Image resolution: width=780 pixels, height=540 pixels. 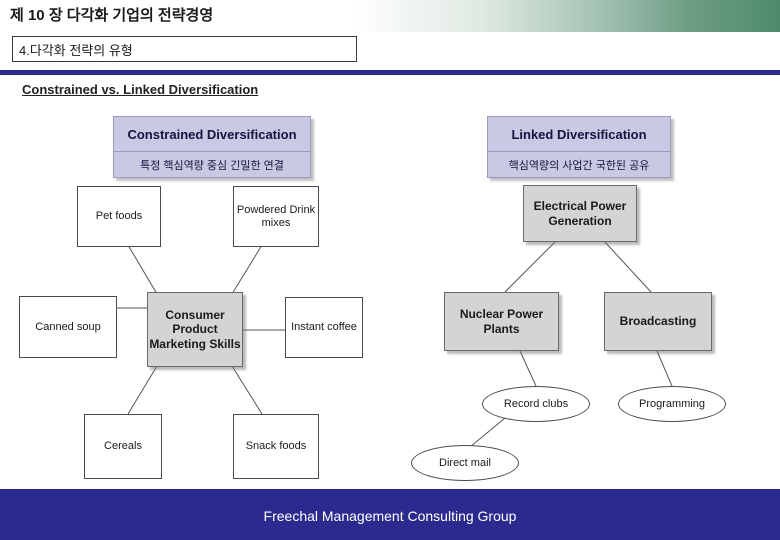 I want to click on footer-text: Freechal Management Consulting Group, so click(x=390, y=516).